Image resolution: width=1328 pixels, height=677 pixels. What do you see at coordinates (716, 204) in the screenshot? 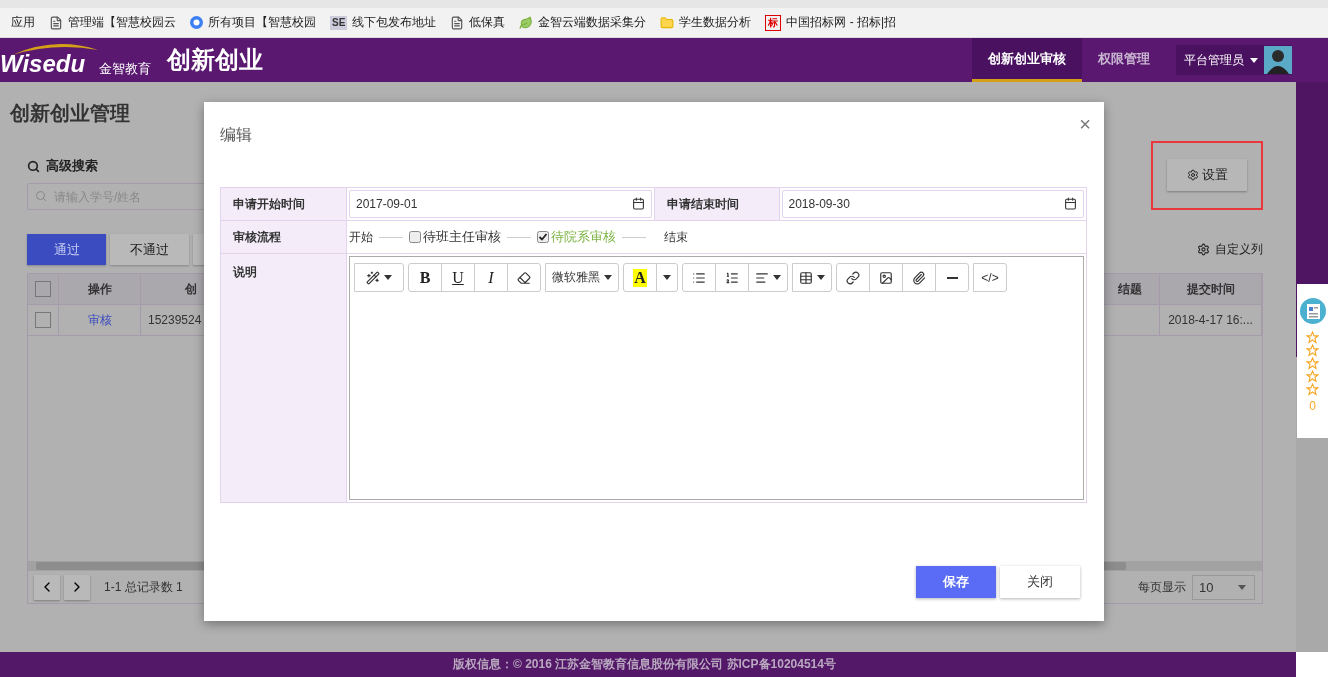
I see `field-label: 申请结束时间` at bounding box center [716, 204].